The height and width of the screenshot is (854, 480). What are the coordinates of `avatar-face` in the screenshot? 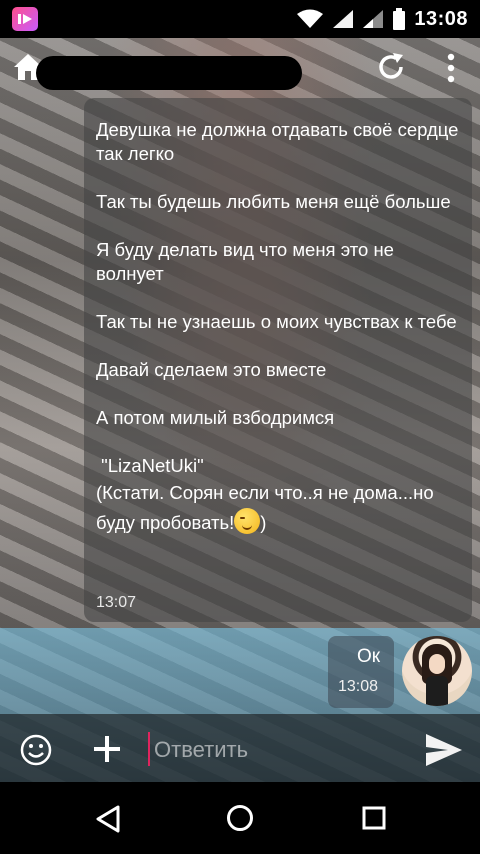 It's located at (437, 664).